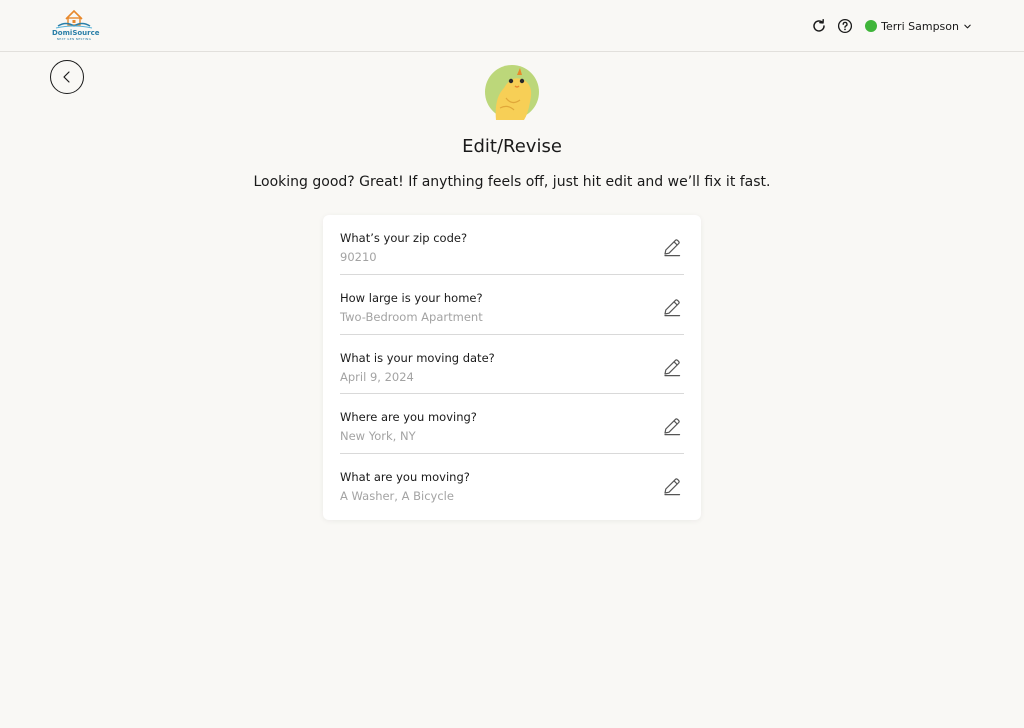 The width and height of the screenshot is (1024, 728). I want to click on help-icon, so click(845, 26).